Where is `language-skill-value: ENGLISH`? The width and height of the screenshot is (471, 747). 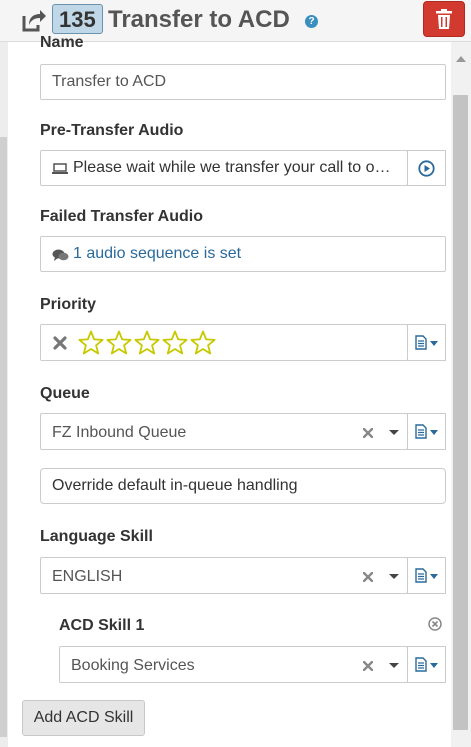
language-skill-value: ENGLISH is located at coordinates (87, 576).